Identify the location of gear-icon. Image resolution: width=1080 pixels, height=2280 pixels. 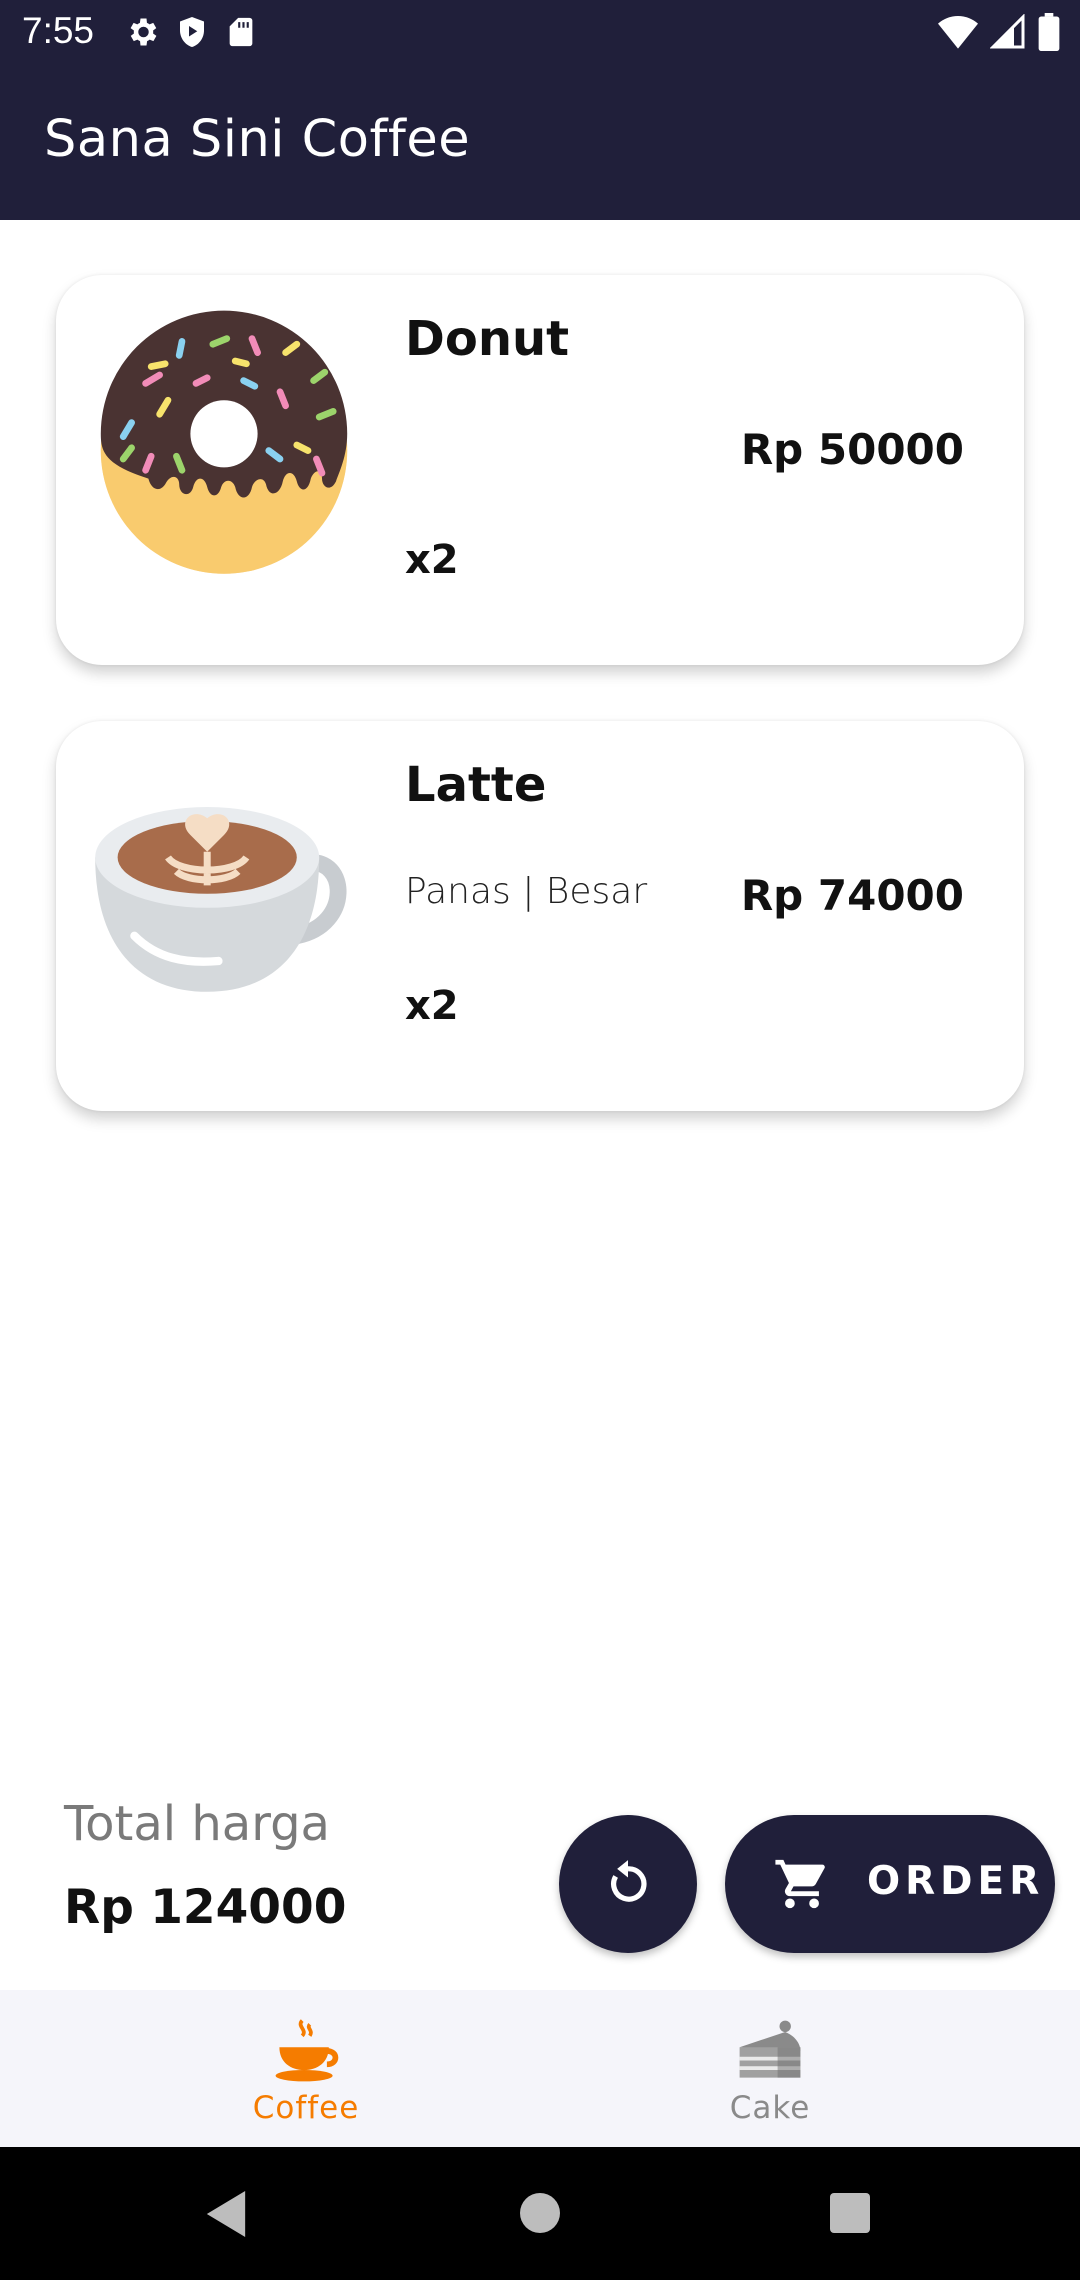
(143, 32).